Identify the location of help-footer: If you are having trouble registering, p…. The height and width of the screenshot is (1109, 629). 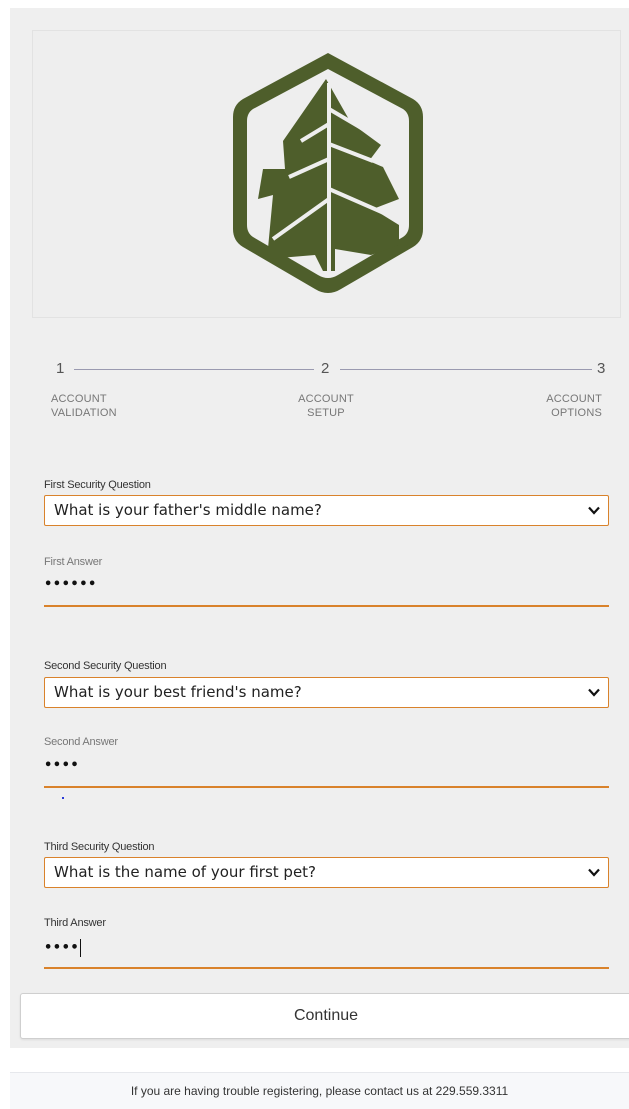
(319, 1090).